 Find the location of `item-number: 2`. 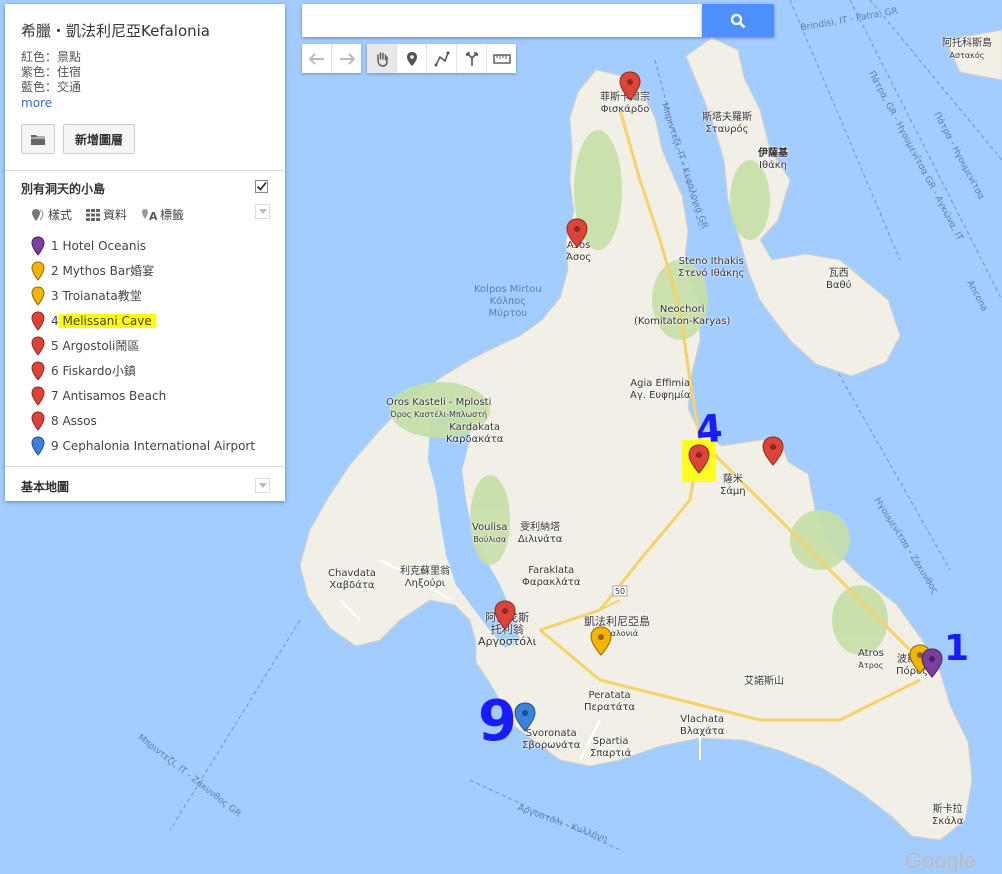

item-number: 2 is located at coordinates (55, 270).